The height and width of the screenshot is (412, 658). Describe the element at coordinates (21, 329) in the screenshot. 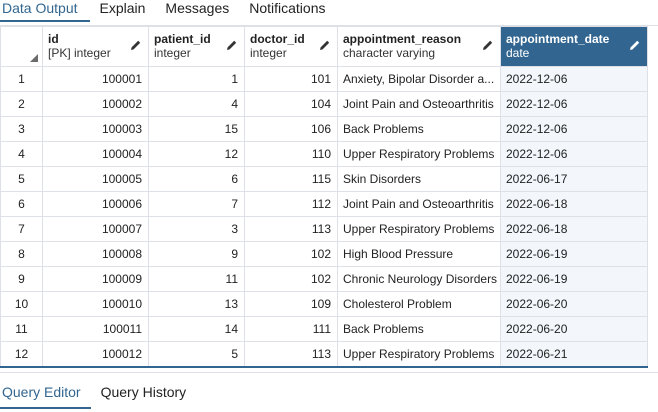

I see `row-number-cell: 11` at that location.